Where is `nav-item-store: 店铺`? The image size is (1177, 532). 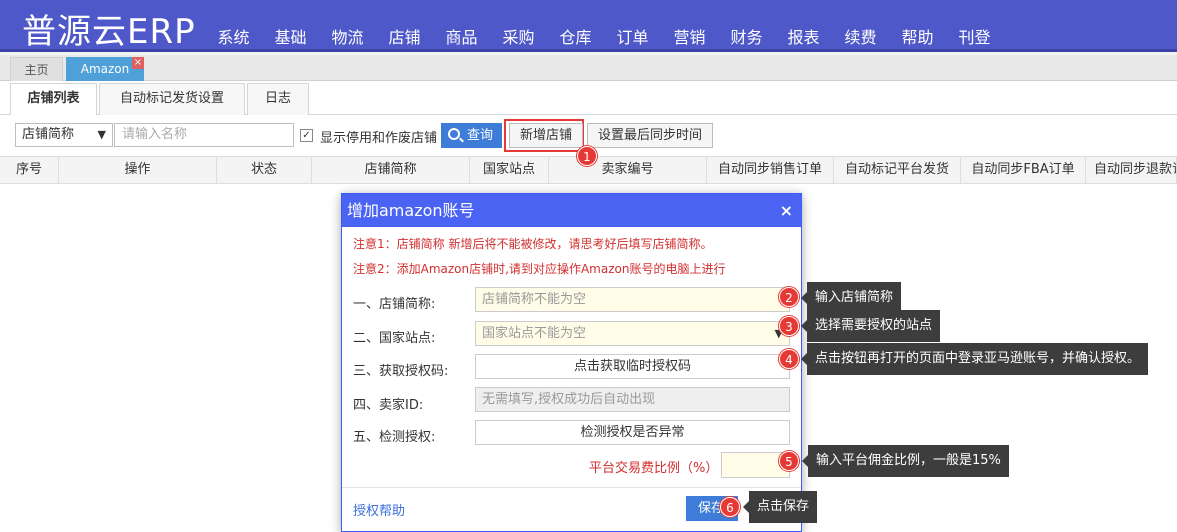
nav-item-store: 店铺 is located at coordinates (404, 36).